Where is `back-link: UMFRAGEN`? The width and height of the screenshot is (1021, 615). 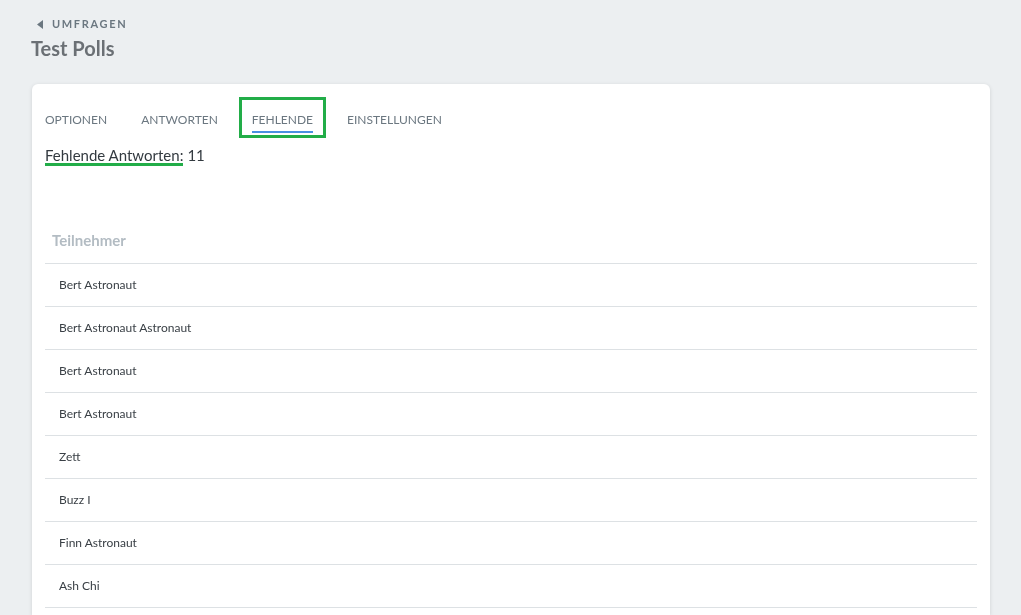
back-link: UMFRAGEN is located at coordinates (513, 24).